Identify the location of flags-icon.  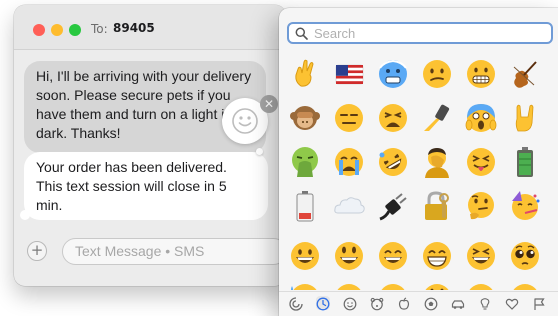
(540, 304).